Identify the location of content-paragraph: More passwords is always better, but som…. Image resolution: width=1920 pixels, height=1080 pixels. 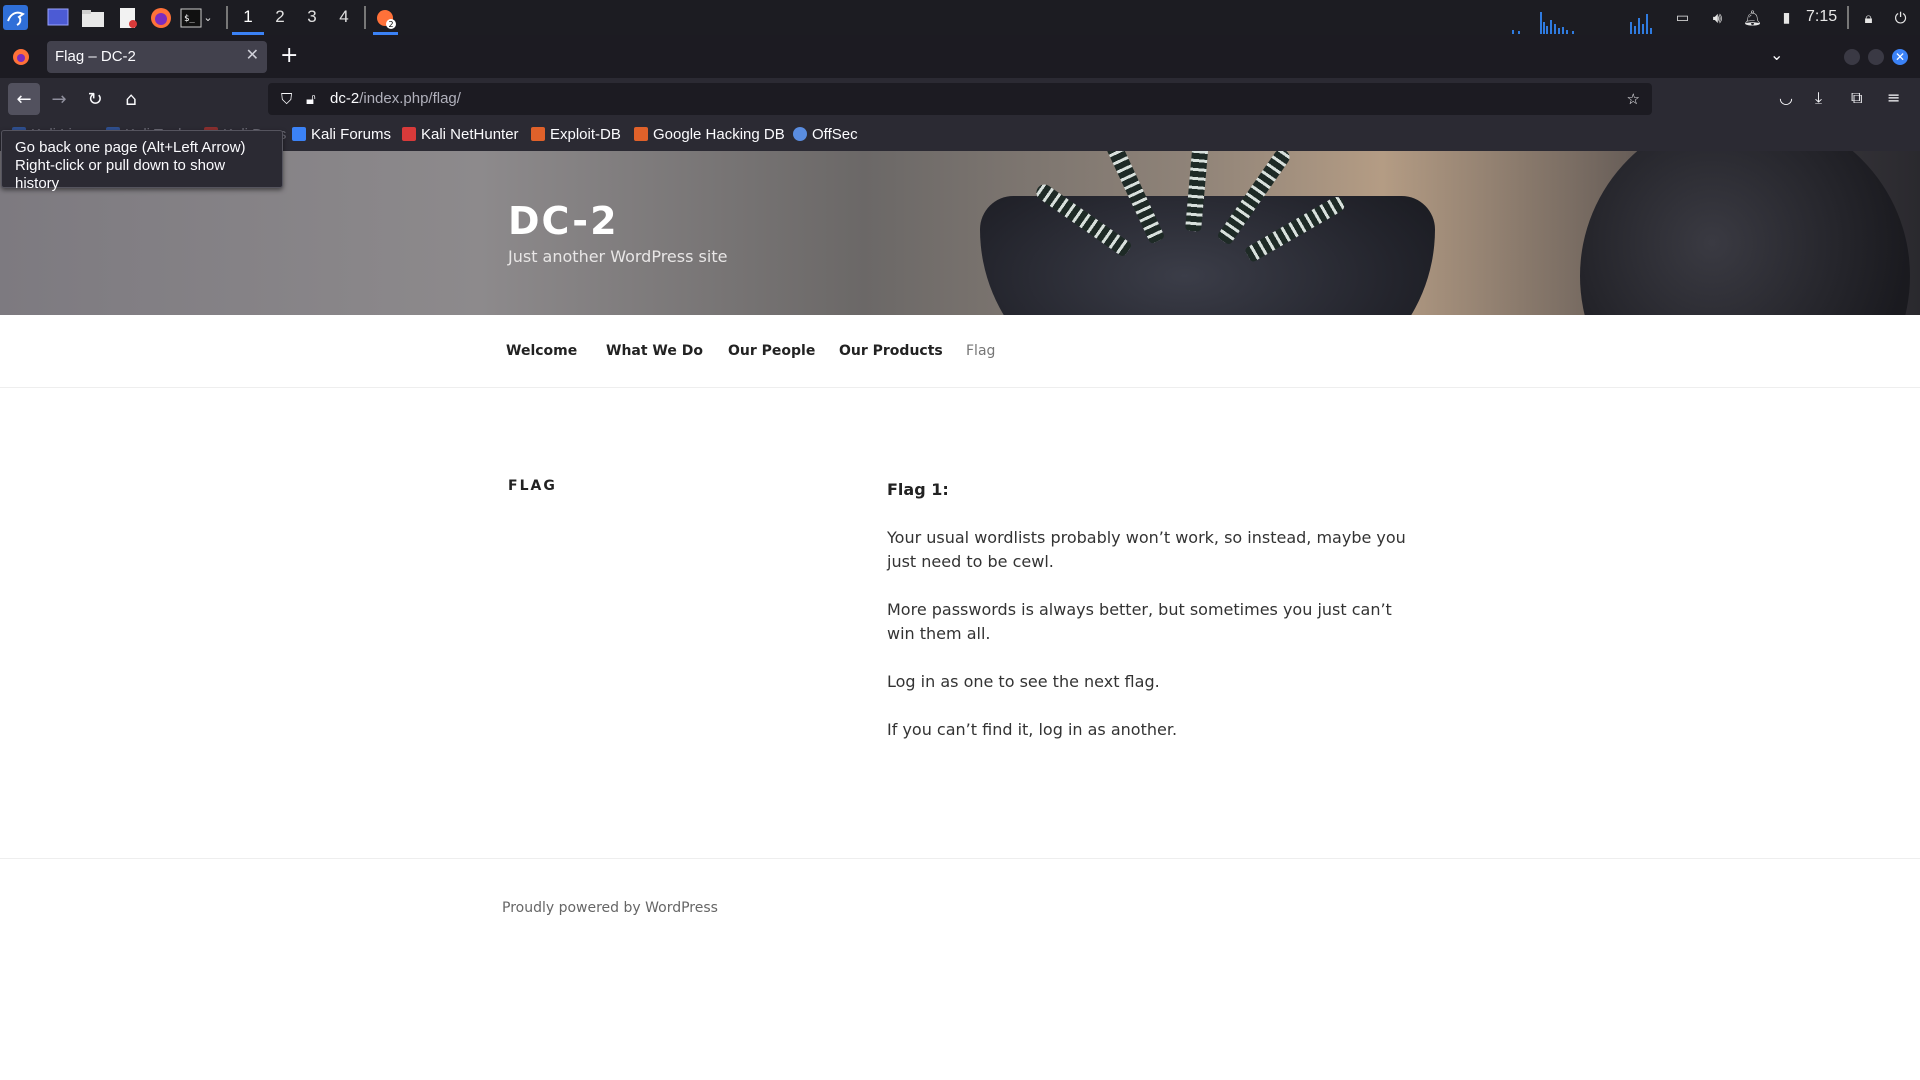
(1139, 621).